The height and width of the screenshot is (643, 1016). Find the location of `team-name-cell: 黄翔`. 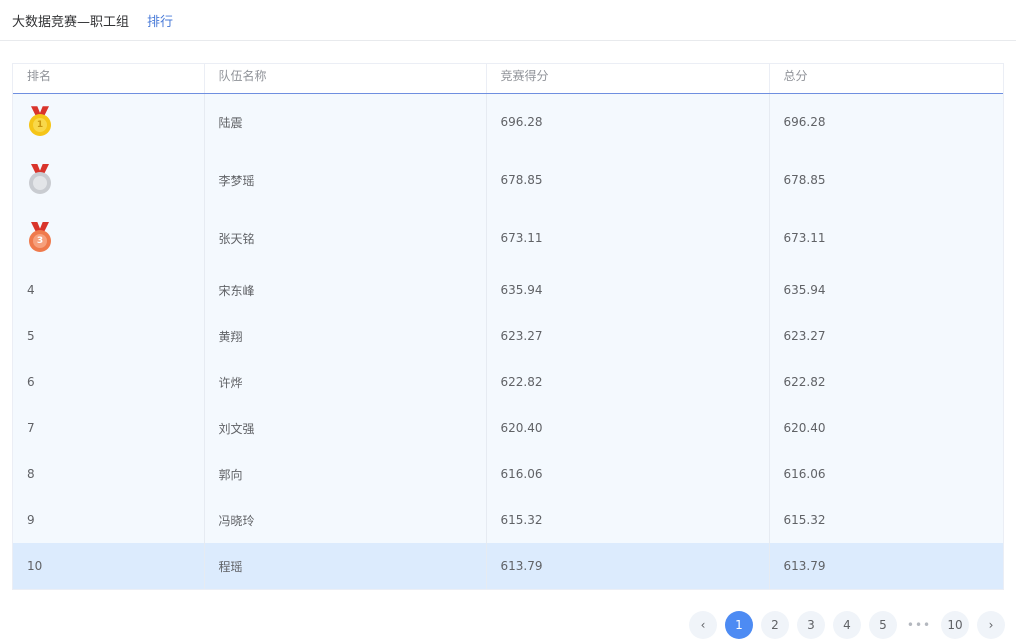

team-name-cell: 黄翔 is located at coordinates (345, 336).